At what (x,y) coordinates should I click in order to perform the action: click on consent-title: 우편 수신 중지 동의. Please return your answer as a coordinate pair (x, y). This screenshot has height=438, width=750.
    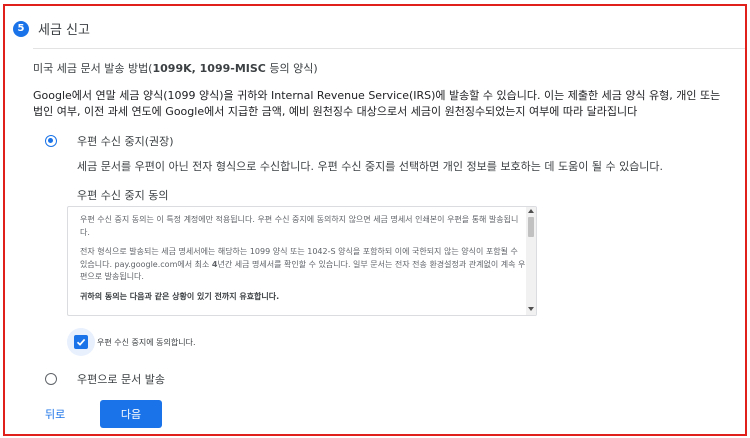
    Looking at the image, I should click on (123, 195).